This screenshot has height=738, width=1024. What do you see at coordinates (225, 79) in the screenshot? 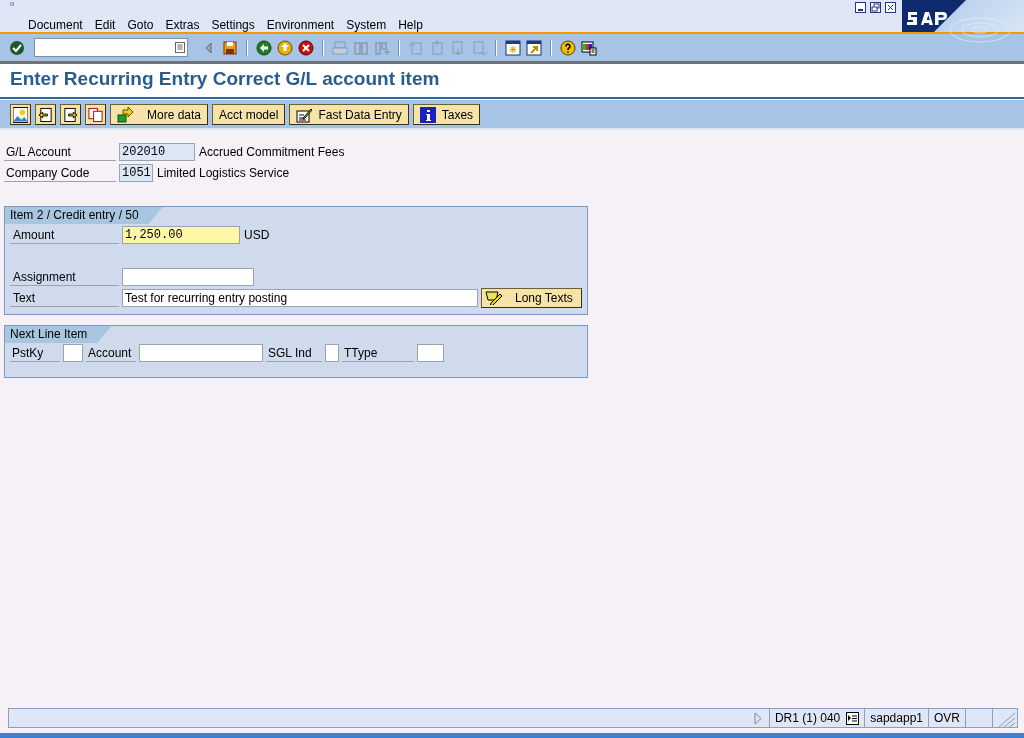
I see `screen-title: Enter Recurring Entry Correct G/L account item` at bounding box center [225, 79].